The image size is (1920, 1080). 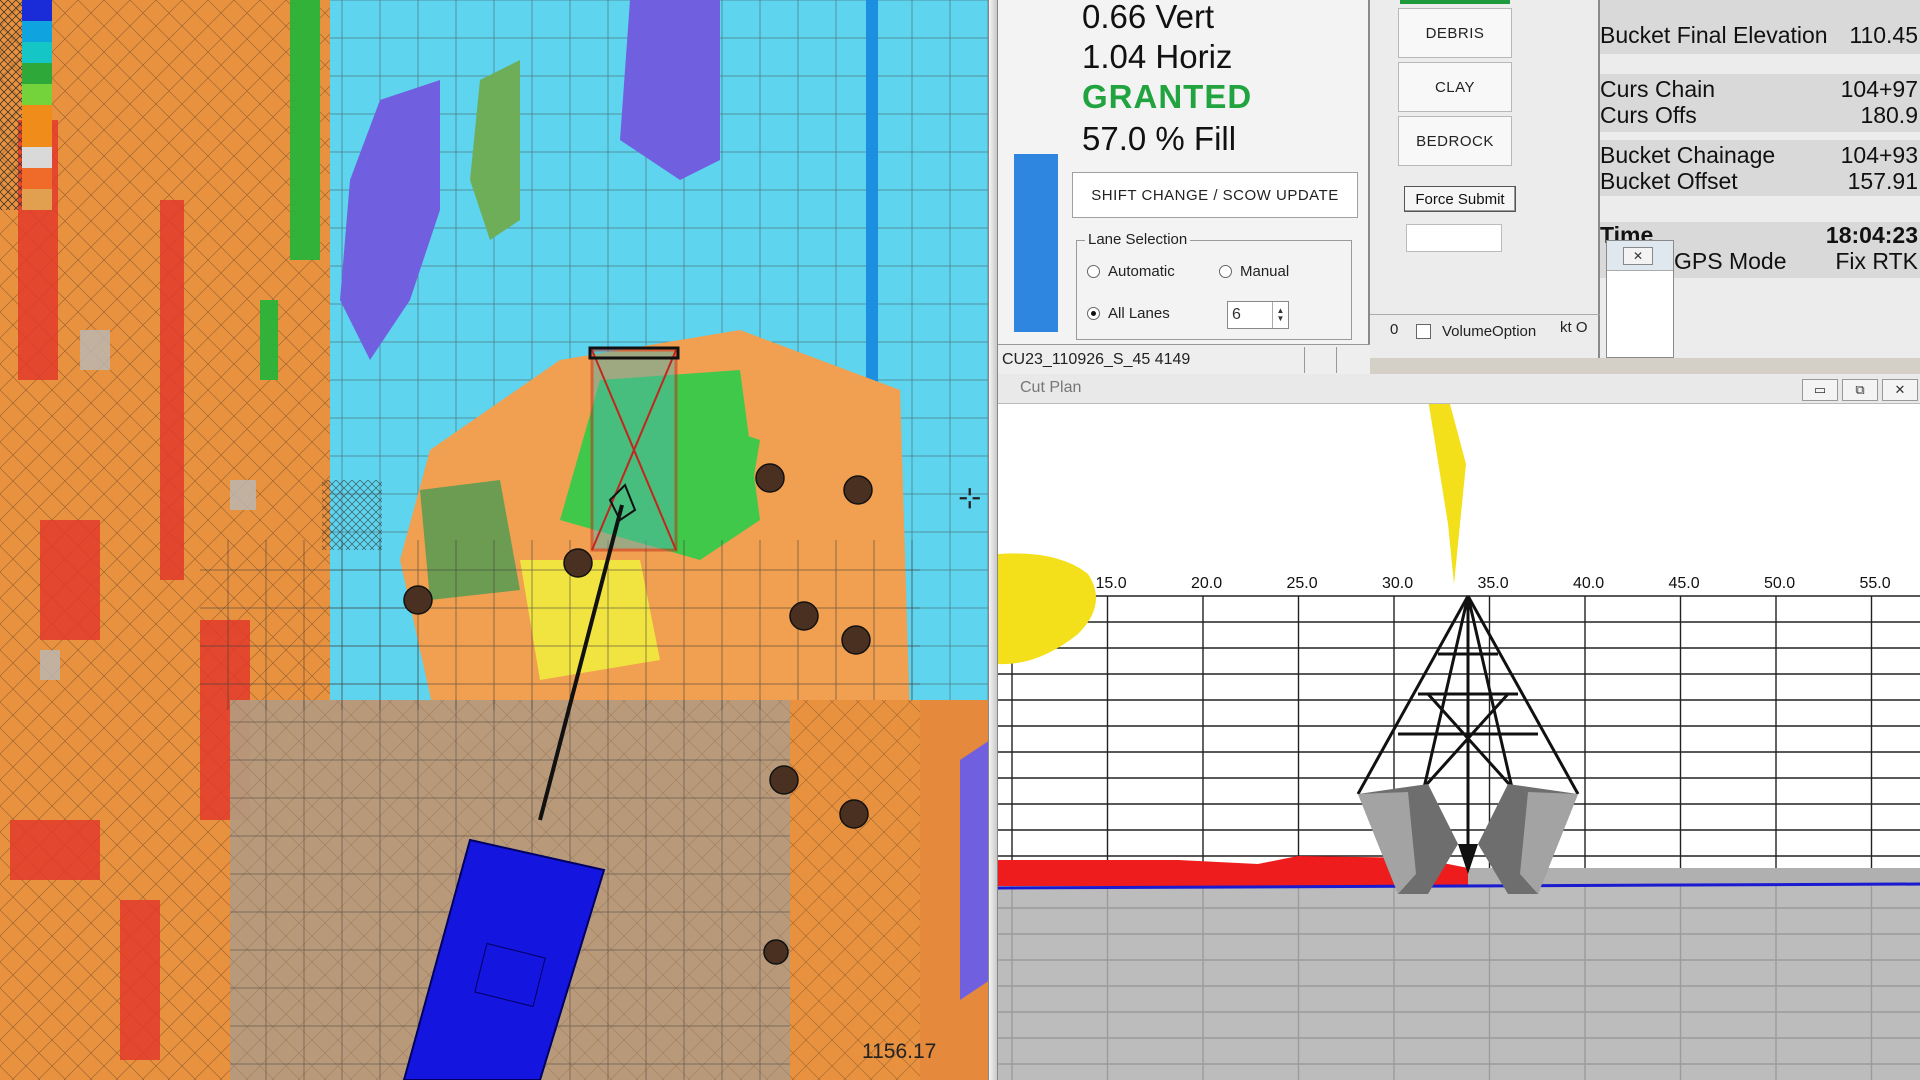 I want to click on spinner-arrows-icon: ▲ ▼, so click(x=1280, y=315).